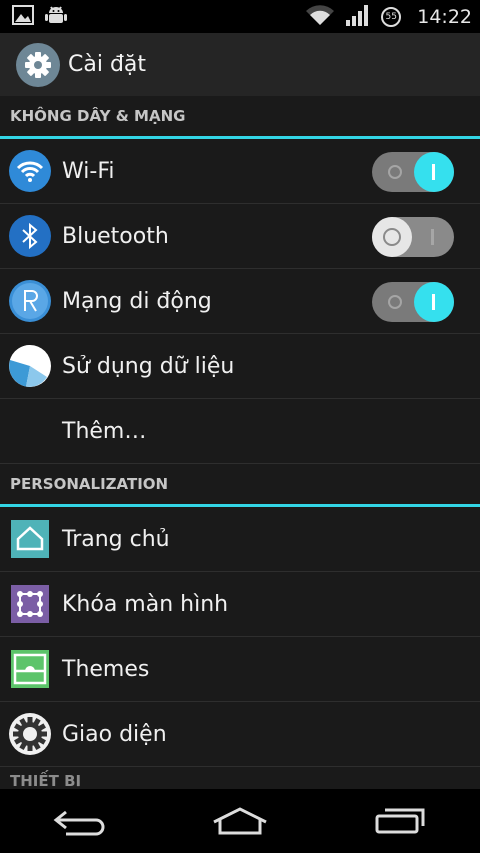 This screenshot has height=853, width=480. Describe the element at coordinates (400, 821) in the screenshot. I see `recents-icon` at that location.